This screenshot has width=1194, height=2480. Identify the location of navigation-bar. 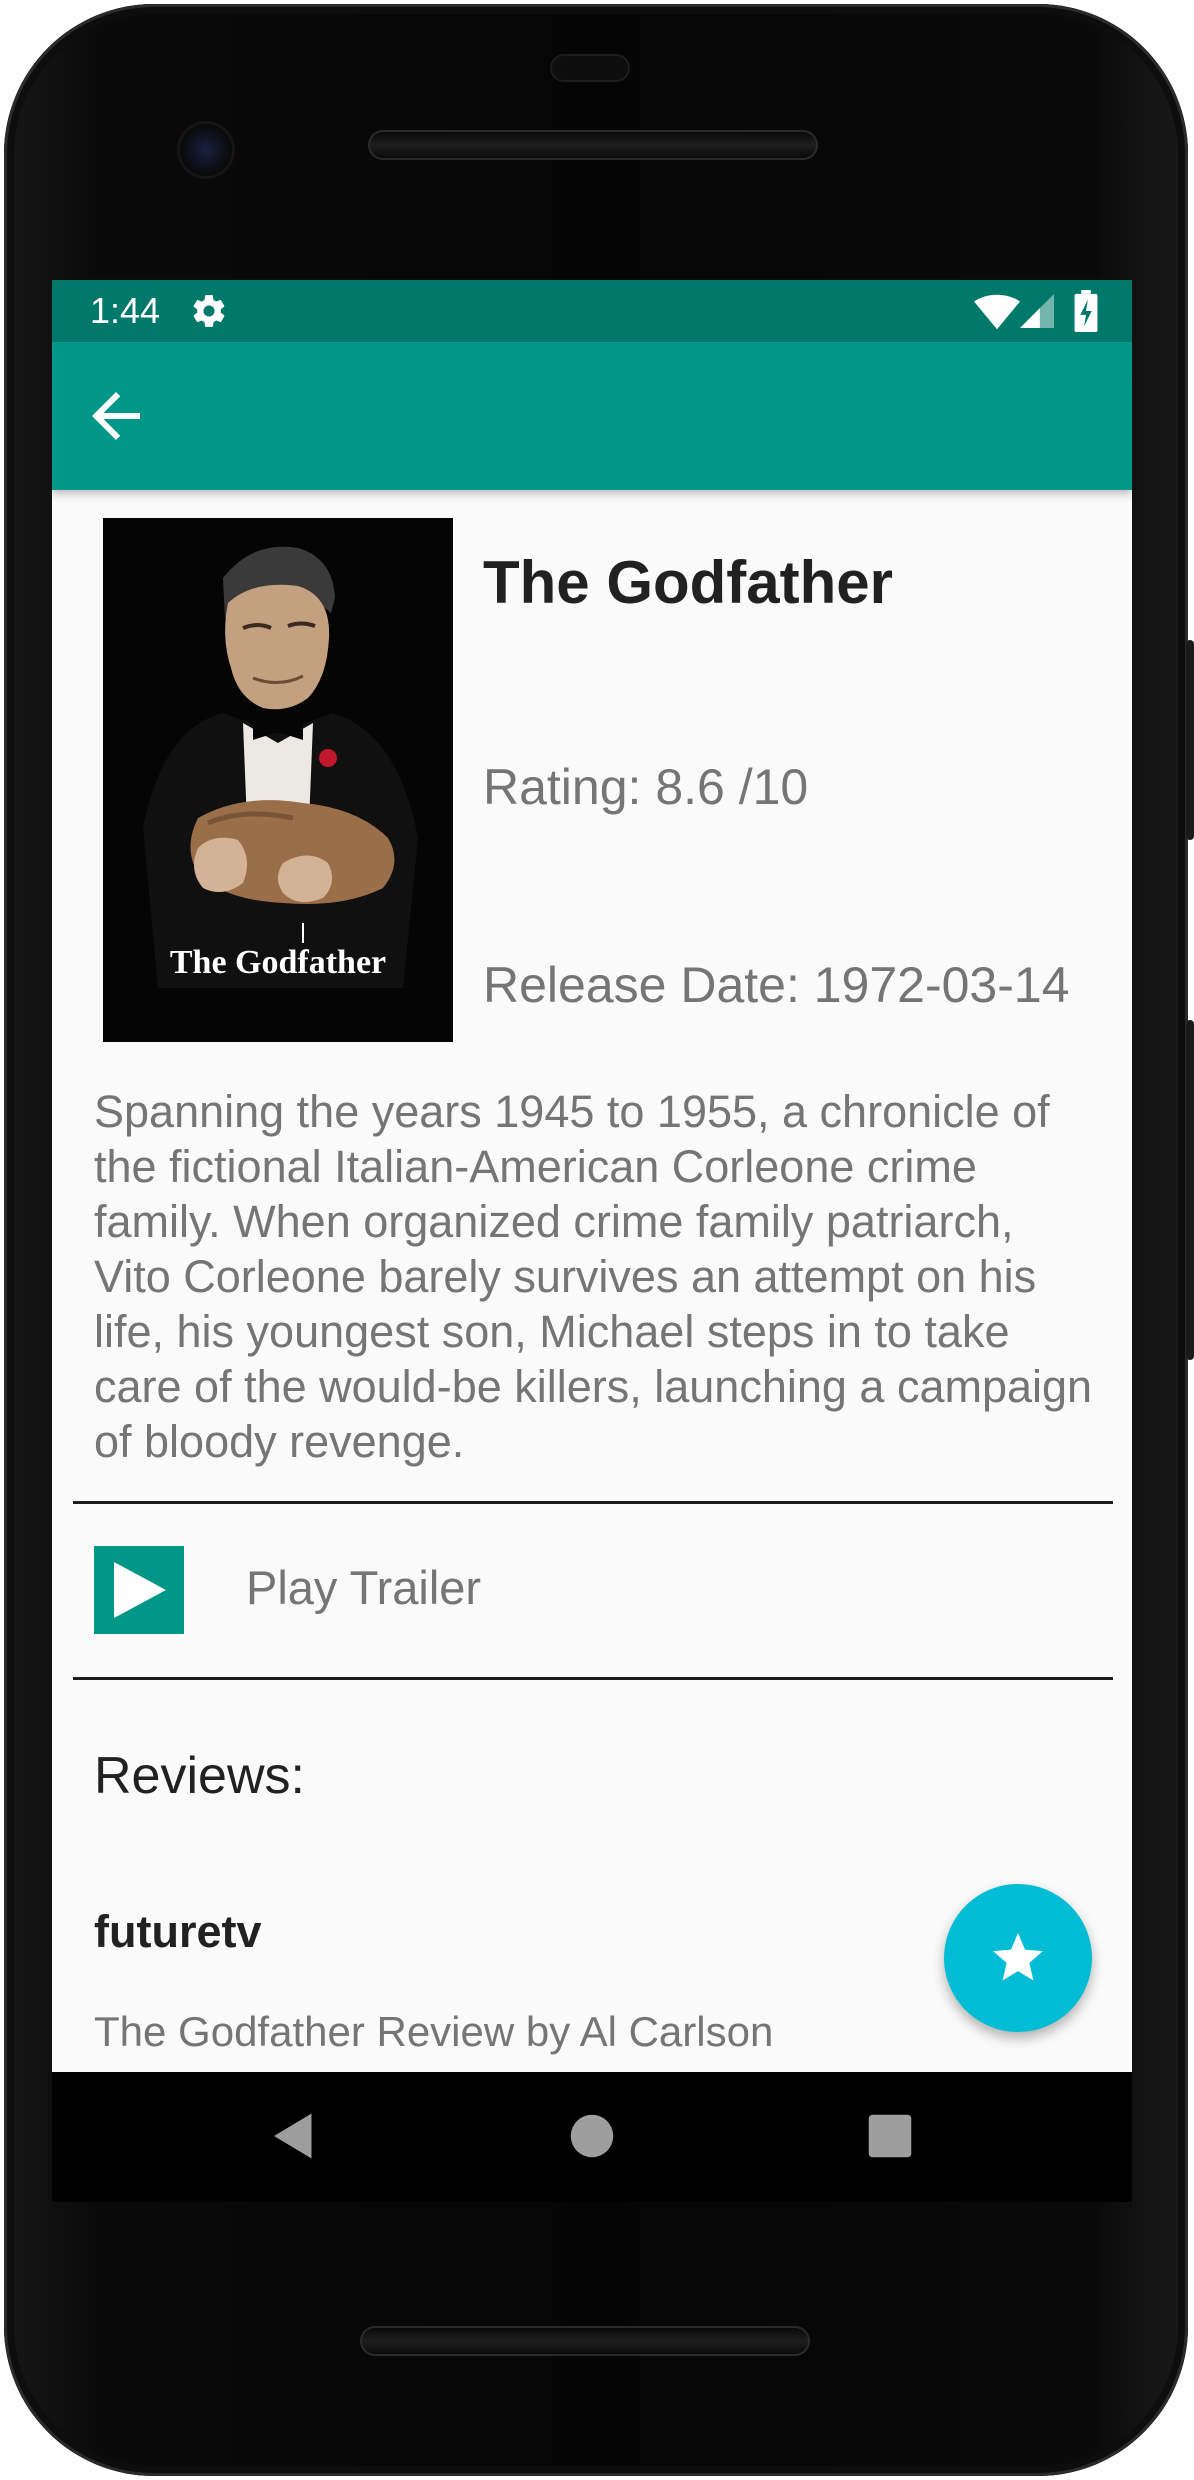
(592, 2137).